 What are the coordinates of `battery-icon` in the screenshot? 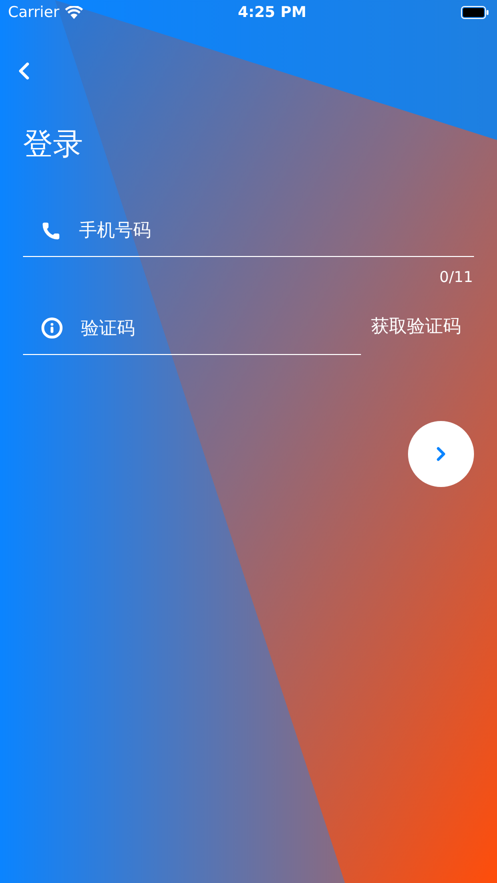 It's located at (474, 12).